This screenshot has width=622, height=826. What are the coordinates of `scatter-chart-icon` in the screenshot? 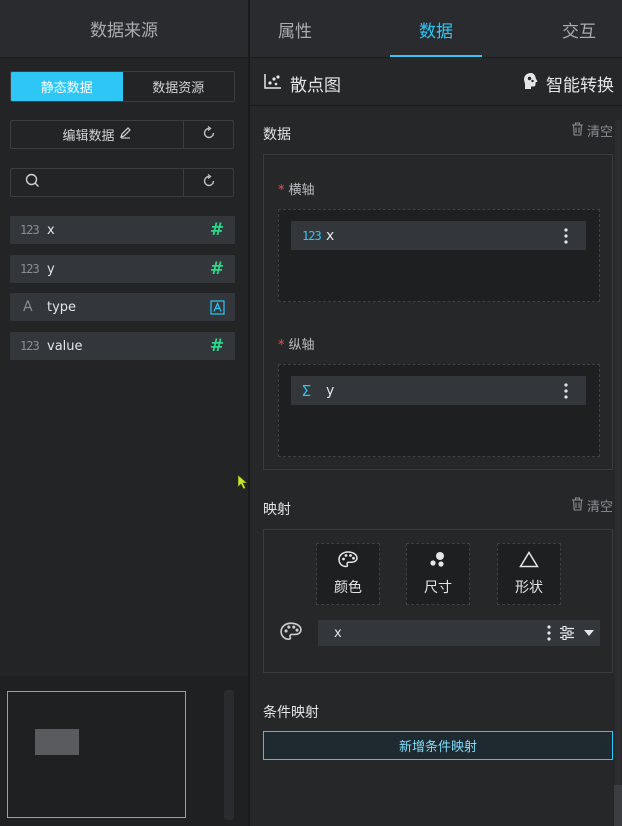 It's located at (273, 83).